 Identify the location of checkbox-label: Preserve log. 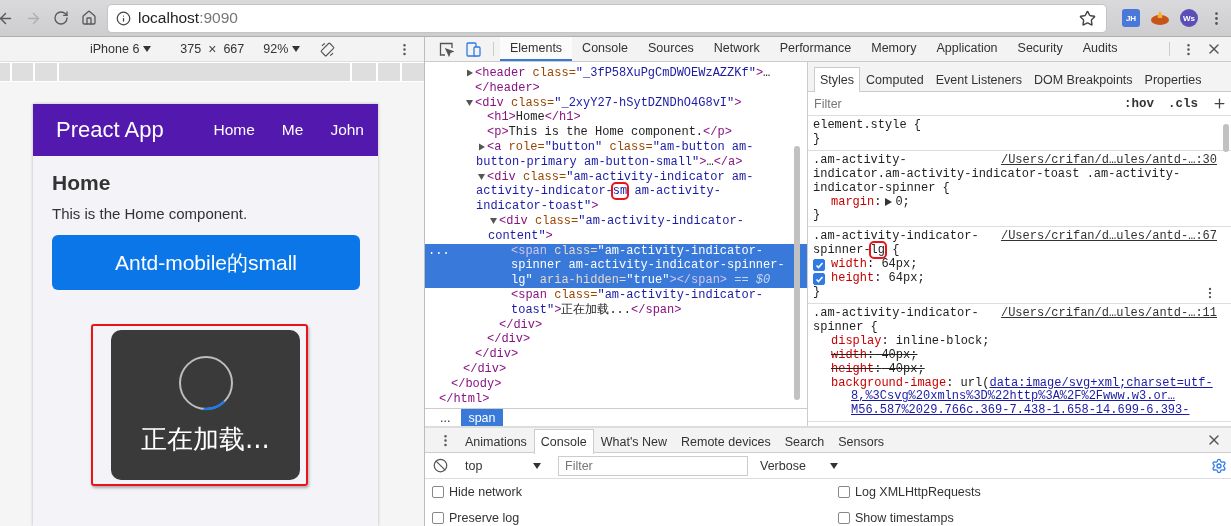
(484, 518).